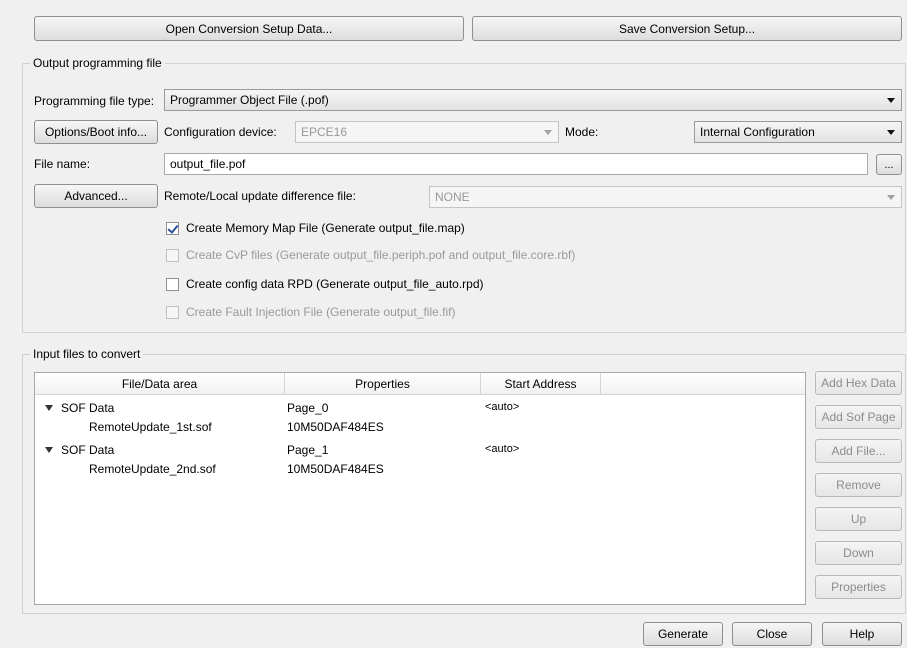  What do you see at coordinates (220, 132) in the screenshot?
I see `configuration-device-label: Configuration device:` at bounding box center [220, 132].